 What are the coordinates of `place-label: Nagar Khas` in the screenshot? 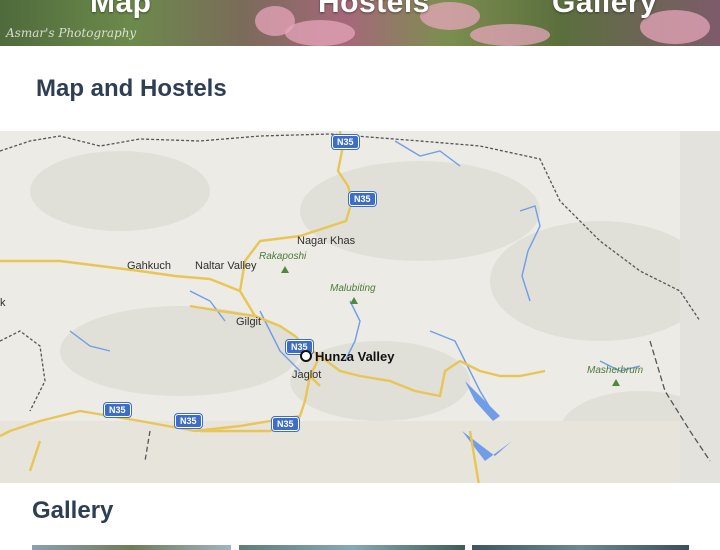 It's located at (326, 241).